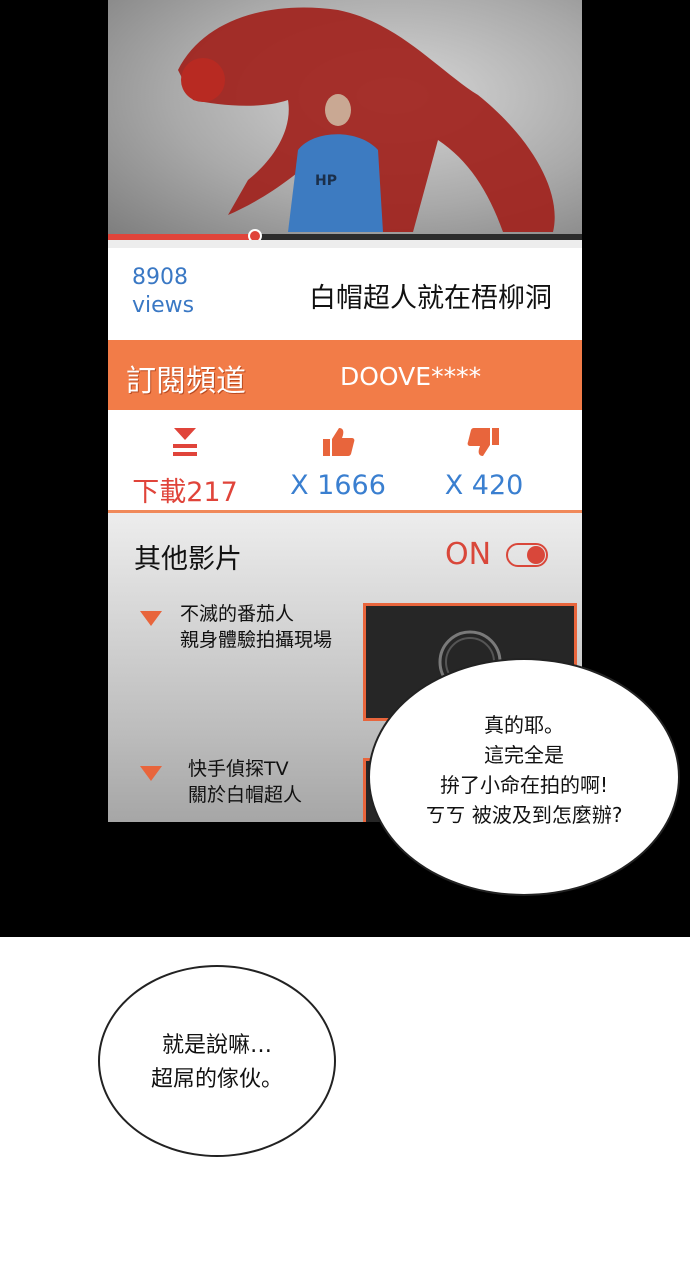 The image size is (690, 1273). I want to click on channel-name: DOOVE****, so click(410, 376).